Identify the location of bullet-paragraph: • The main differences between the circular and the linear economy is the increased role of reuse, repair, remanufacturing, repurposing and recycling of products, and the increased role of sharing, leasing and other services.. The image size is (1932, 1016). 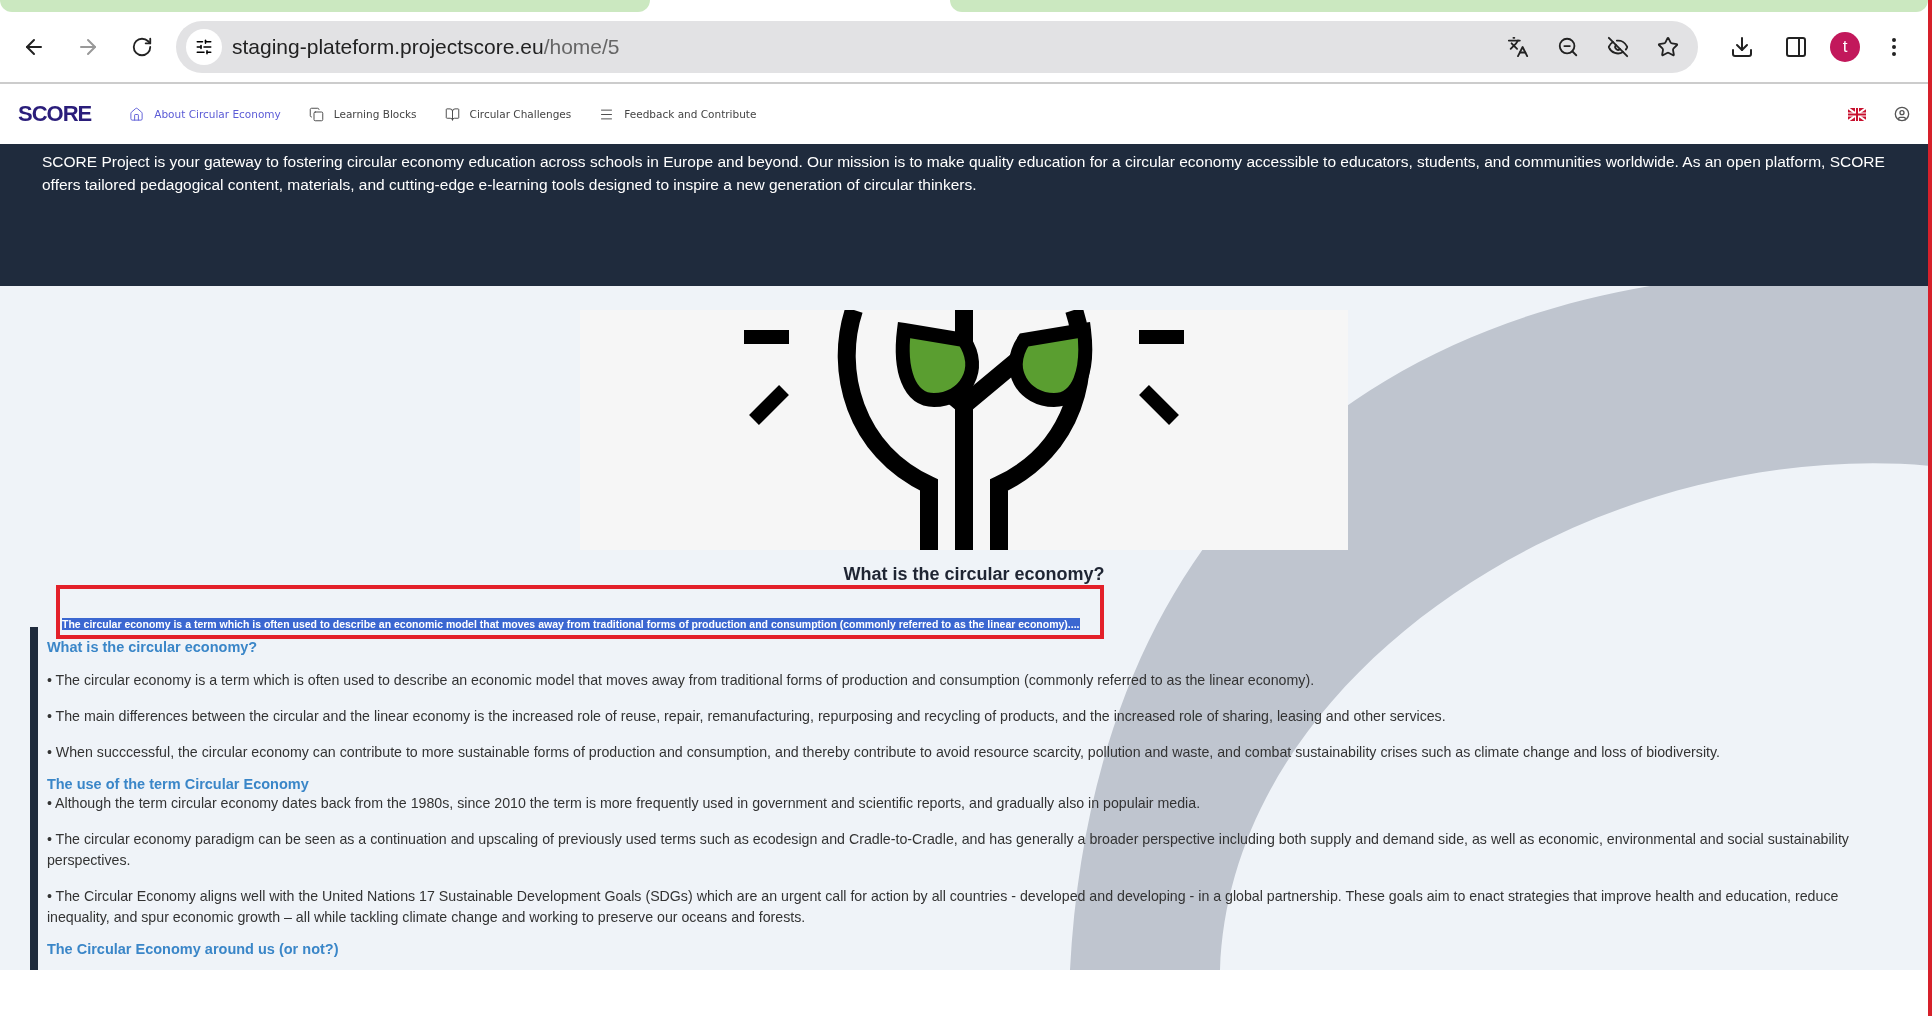
(746, 716).